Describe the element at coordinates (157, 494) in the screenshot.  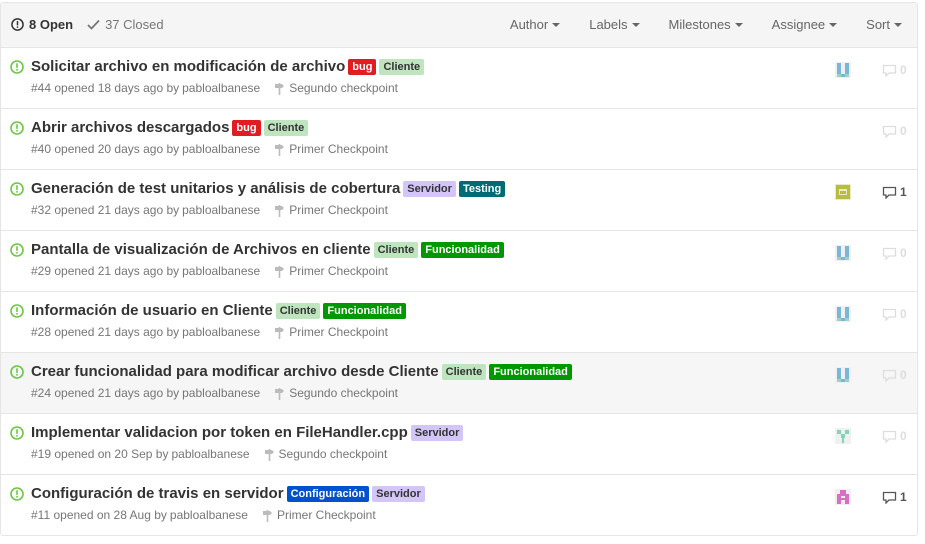
I see `issue-title-link: Configuración de travis en servidor` at that location.